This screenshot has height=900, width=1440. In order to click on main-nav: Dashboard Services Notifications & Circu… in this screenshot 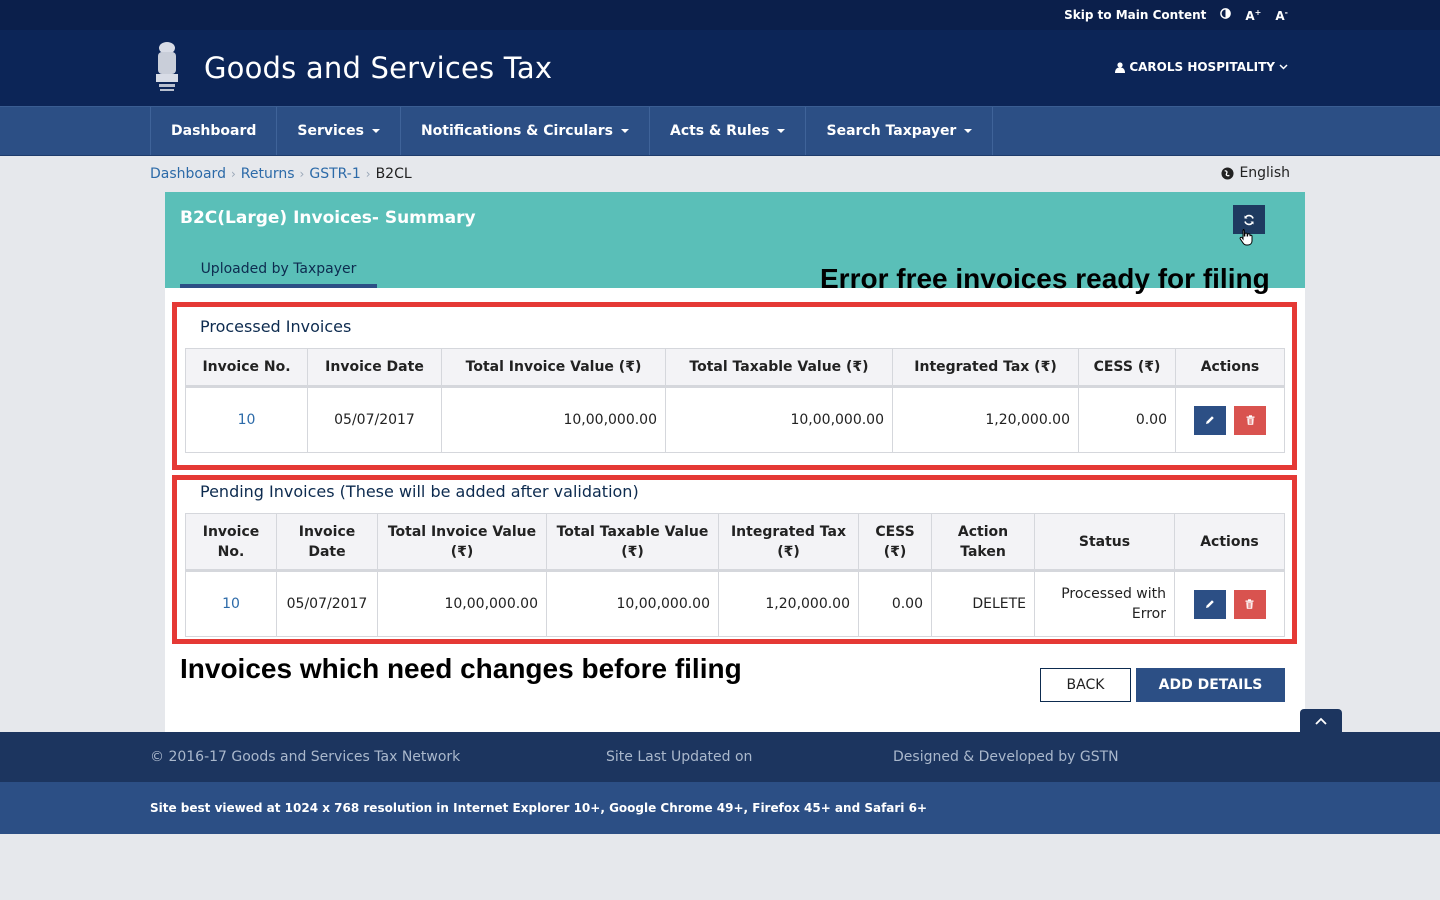, I will do `click(720, 131)`.